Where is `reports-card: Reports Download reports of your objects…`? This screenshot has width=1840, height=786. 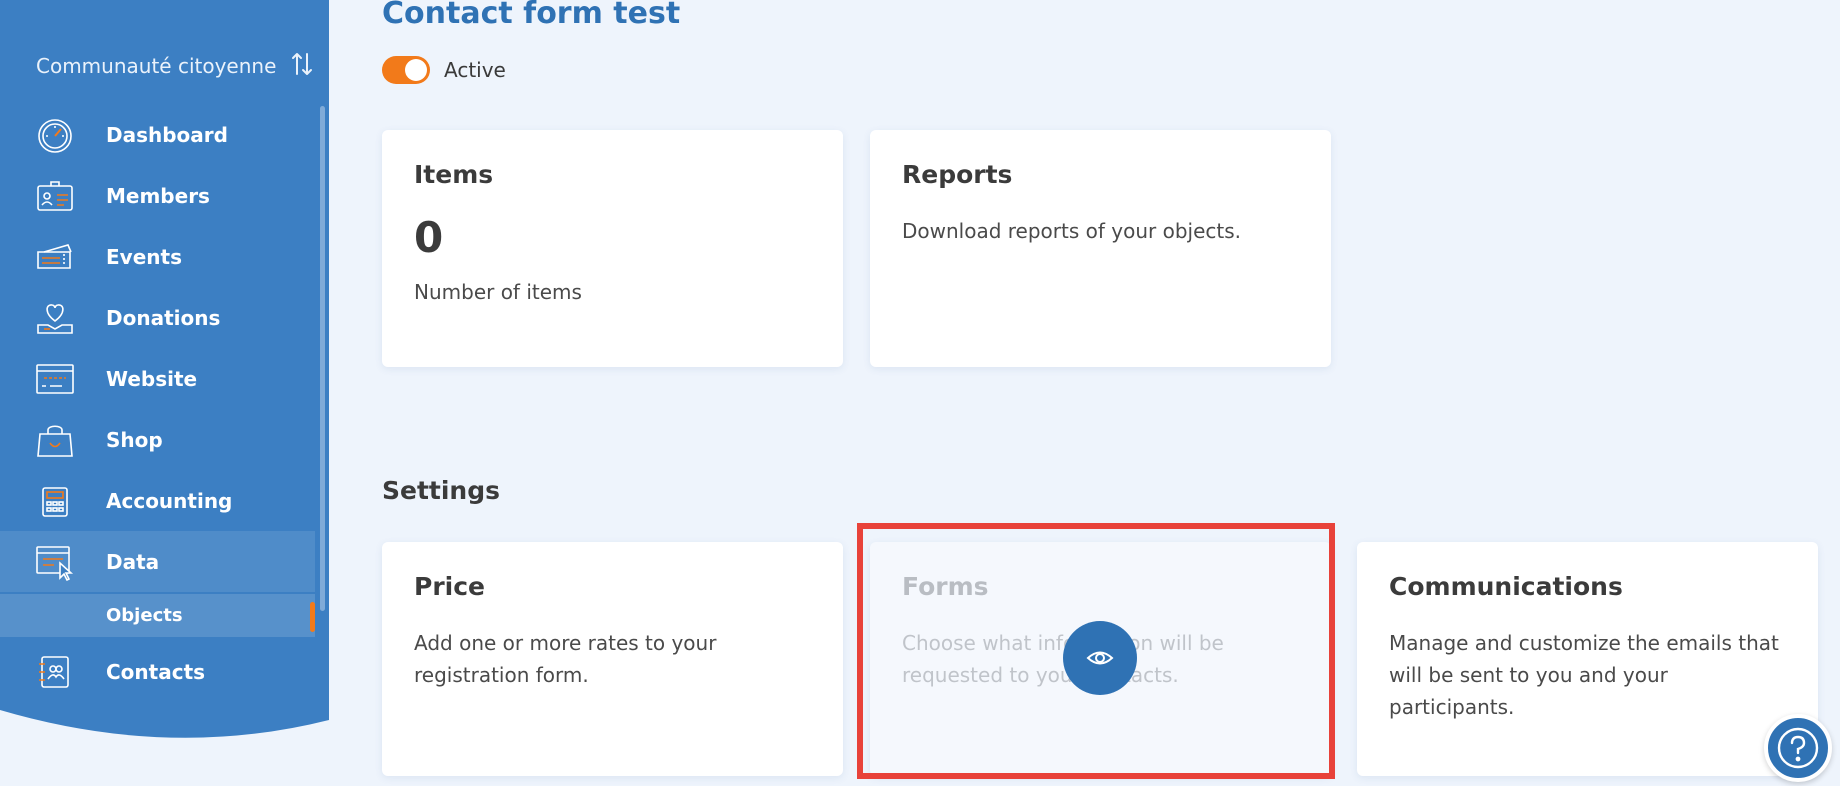 reports-card: Reports Download reports of your objects… is located at coordinates (1100, 248).